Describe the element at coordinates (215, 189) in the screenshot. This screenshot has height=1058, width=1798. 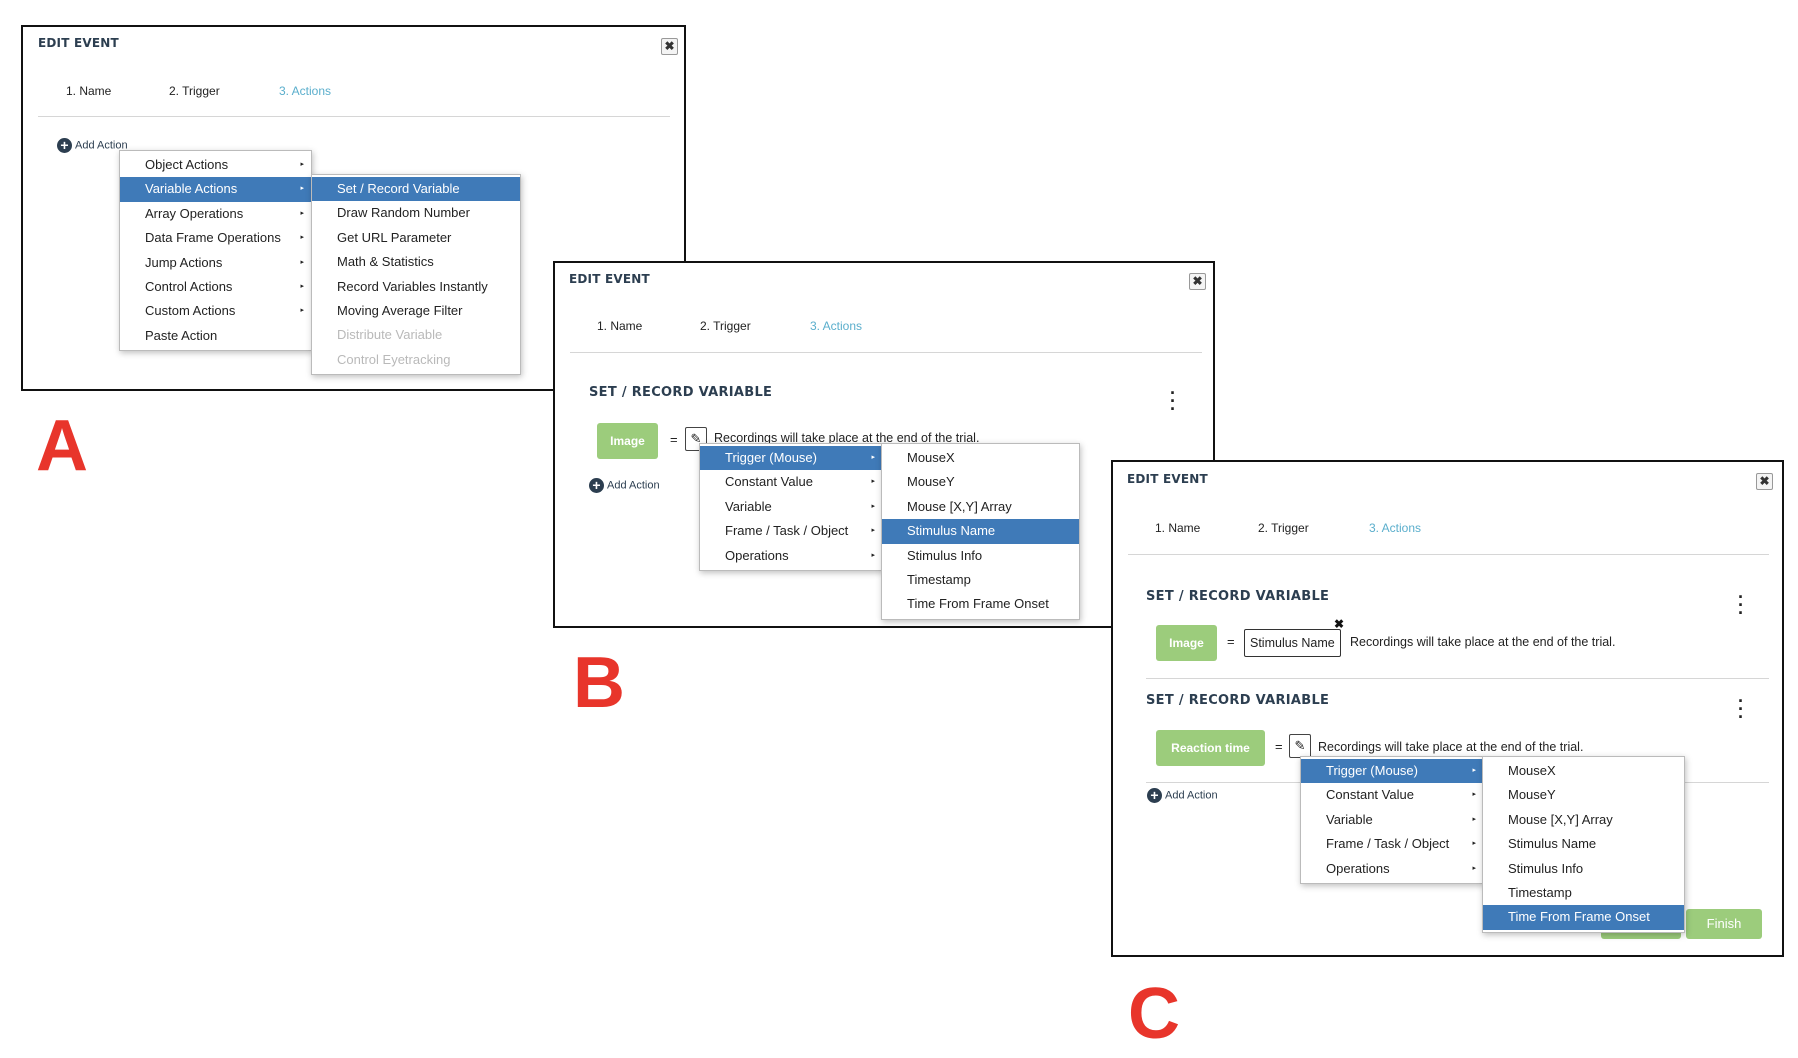
I see `menu-item-variable-actions: Variable Actions ▸` at that location.